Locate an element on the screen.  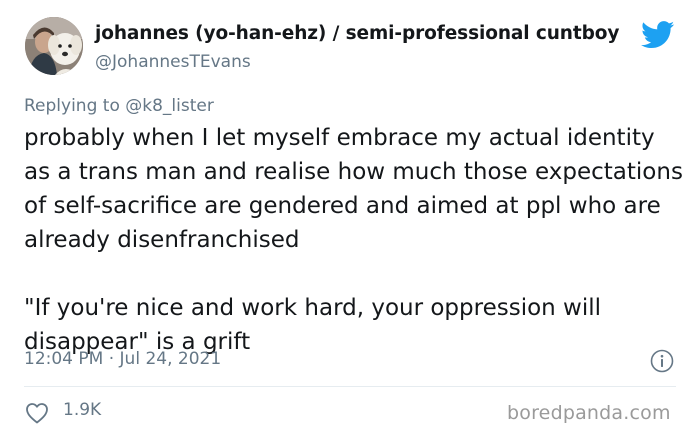
replying-to: Replying to @k8_lister is located at coordinates (119, 106).